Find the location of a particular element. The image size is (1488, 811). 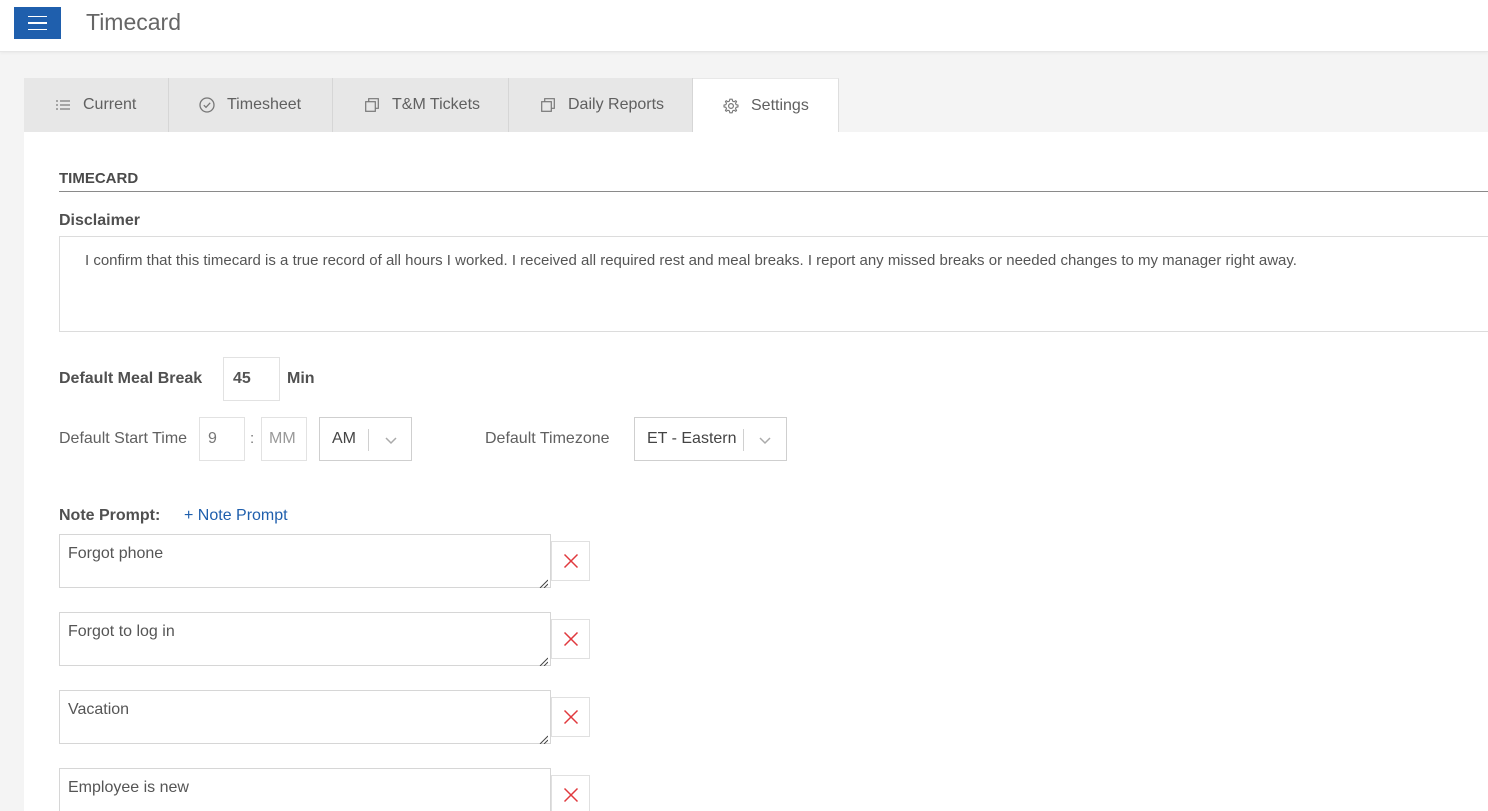

timezone-value: ET - Eastern is located at coordinates (692, 438).